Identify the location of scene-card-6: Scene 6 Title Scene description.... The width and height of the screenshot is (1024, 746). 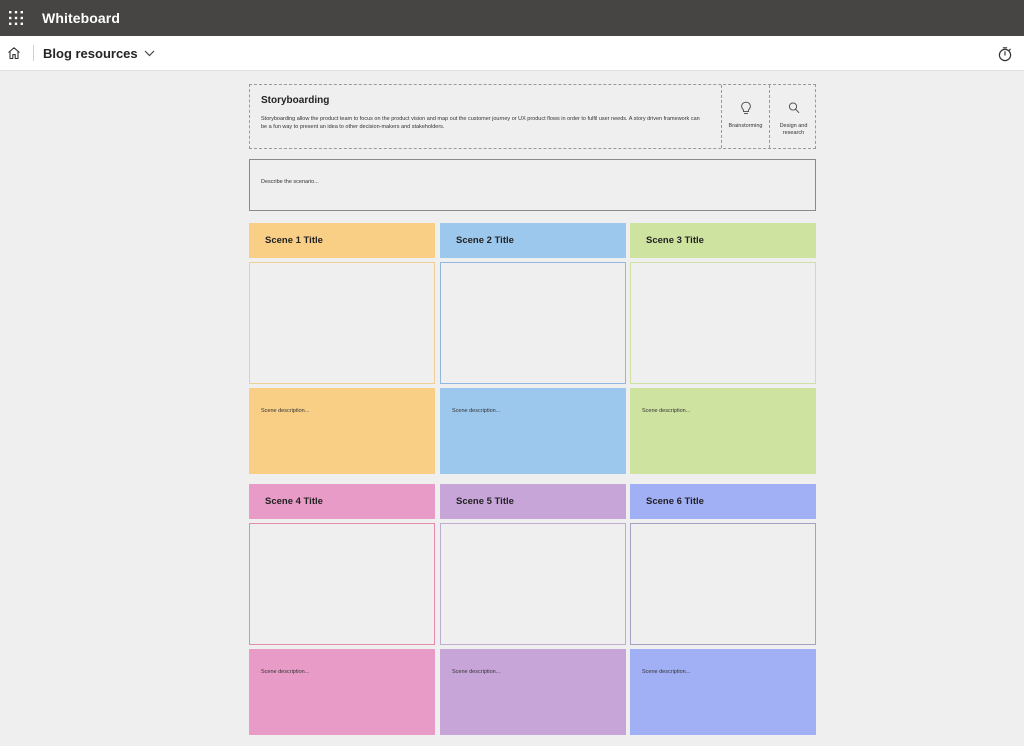
(723, 609).